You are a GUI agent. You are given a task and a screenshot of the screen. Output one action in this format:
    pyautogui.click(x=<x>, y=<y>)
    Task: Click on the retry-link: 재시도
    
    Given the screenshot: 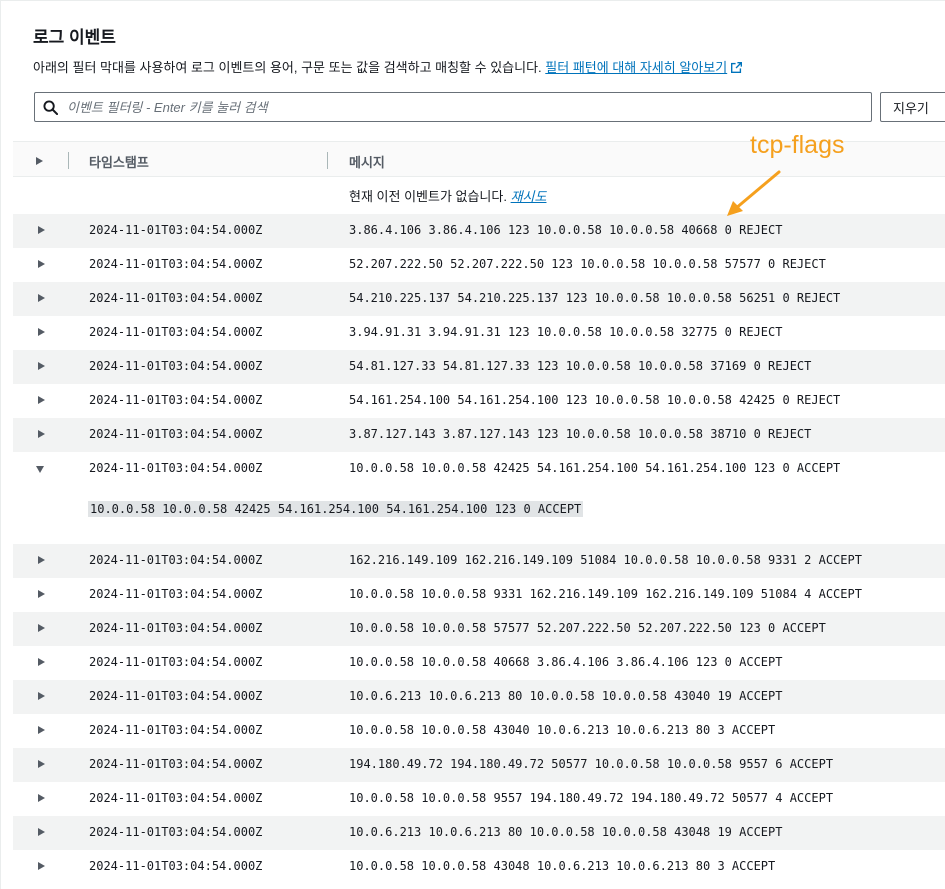 What is the action you would take?
    pyautogui.click(x=529, y=196)
    